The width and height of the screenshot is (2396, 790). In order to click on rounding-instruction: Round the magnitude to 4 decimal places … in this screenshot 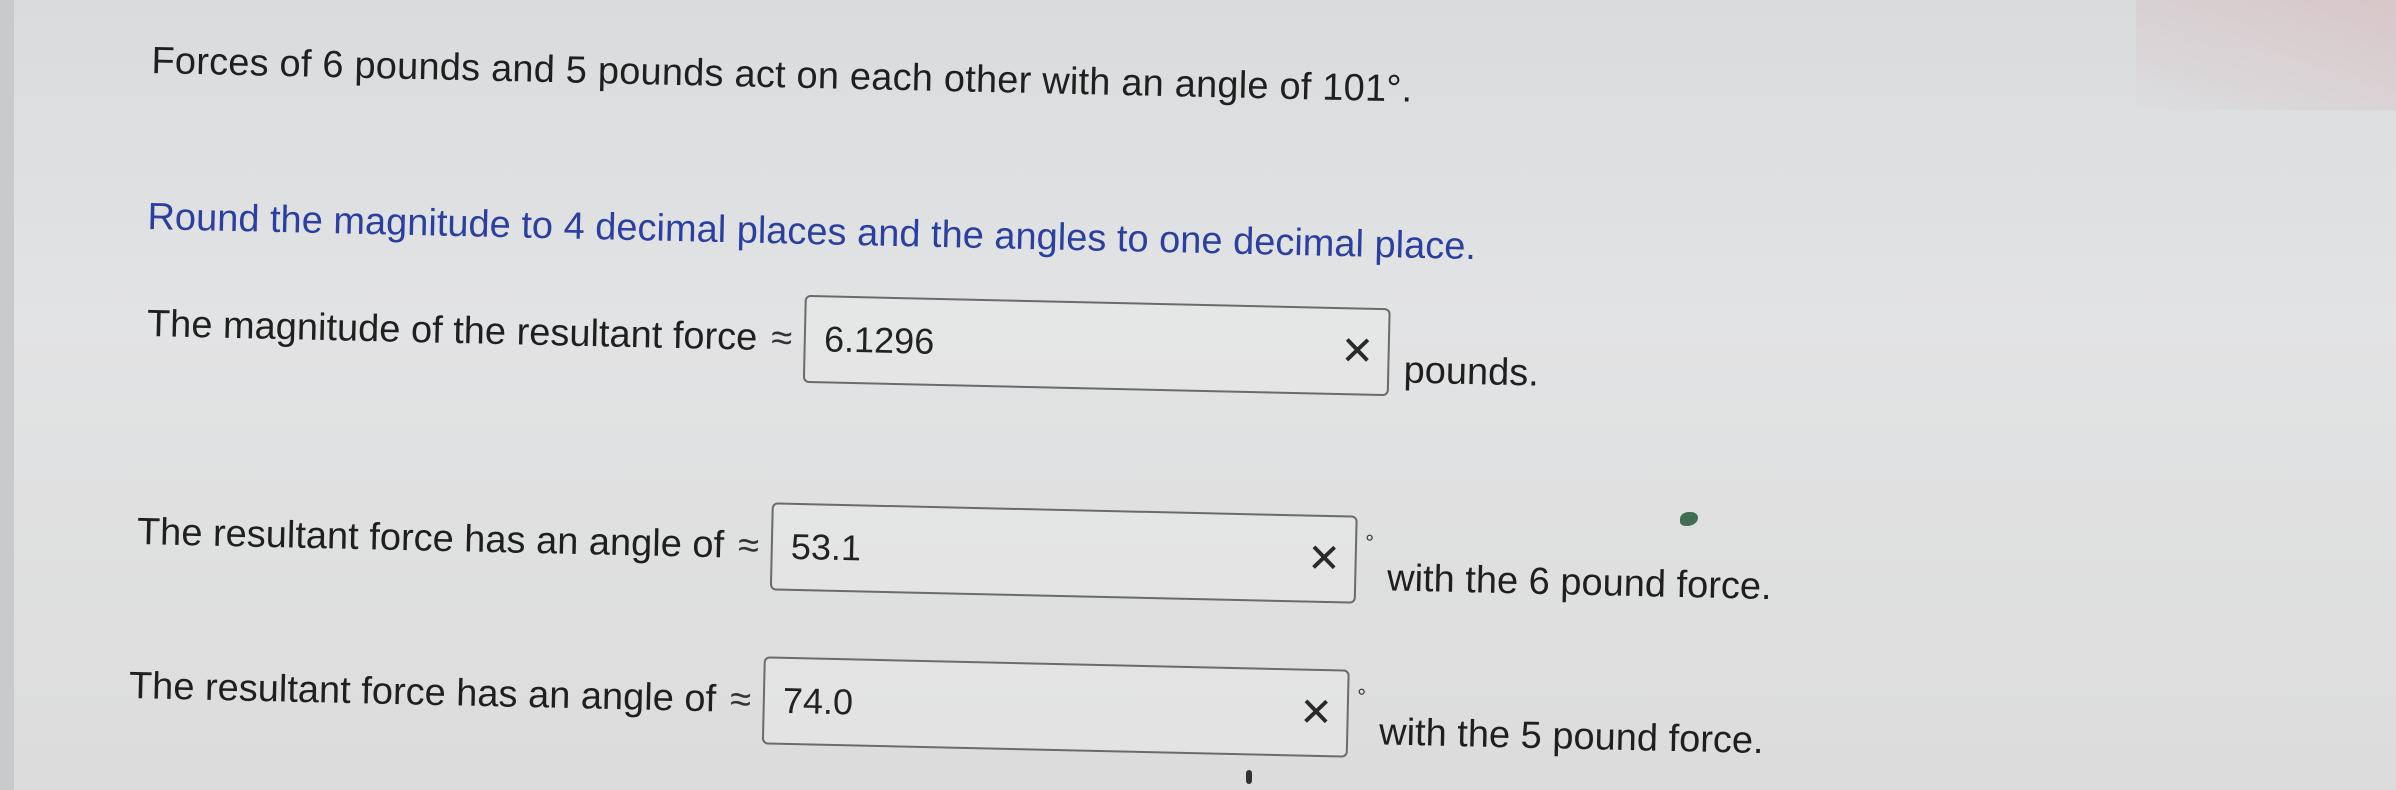, I will do `click(812, 232)`.